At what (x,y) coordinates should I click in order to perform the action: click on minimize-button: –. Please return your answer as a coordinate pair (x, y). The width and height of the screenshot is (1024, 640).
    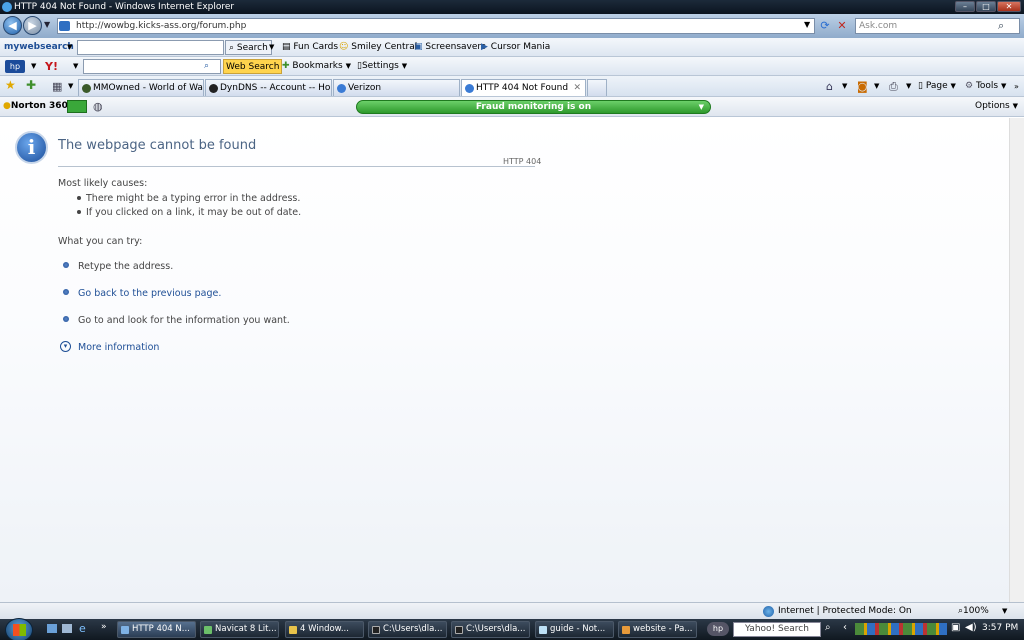
    Looking at the image, I should click on (965, 6).